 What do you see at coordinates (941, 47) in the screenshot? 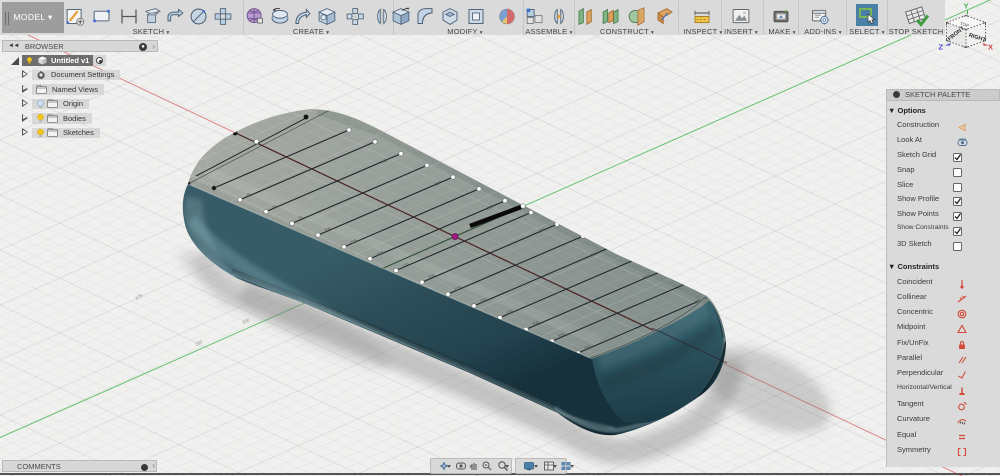
I see `svg-text: Z` at bounding box center [941, 47].